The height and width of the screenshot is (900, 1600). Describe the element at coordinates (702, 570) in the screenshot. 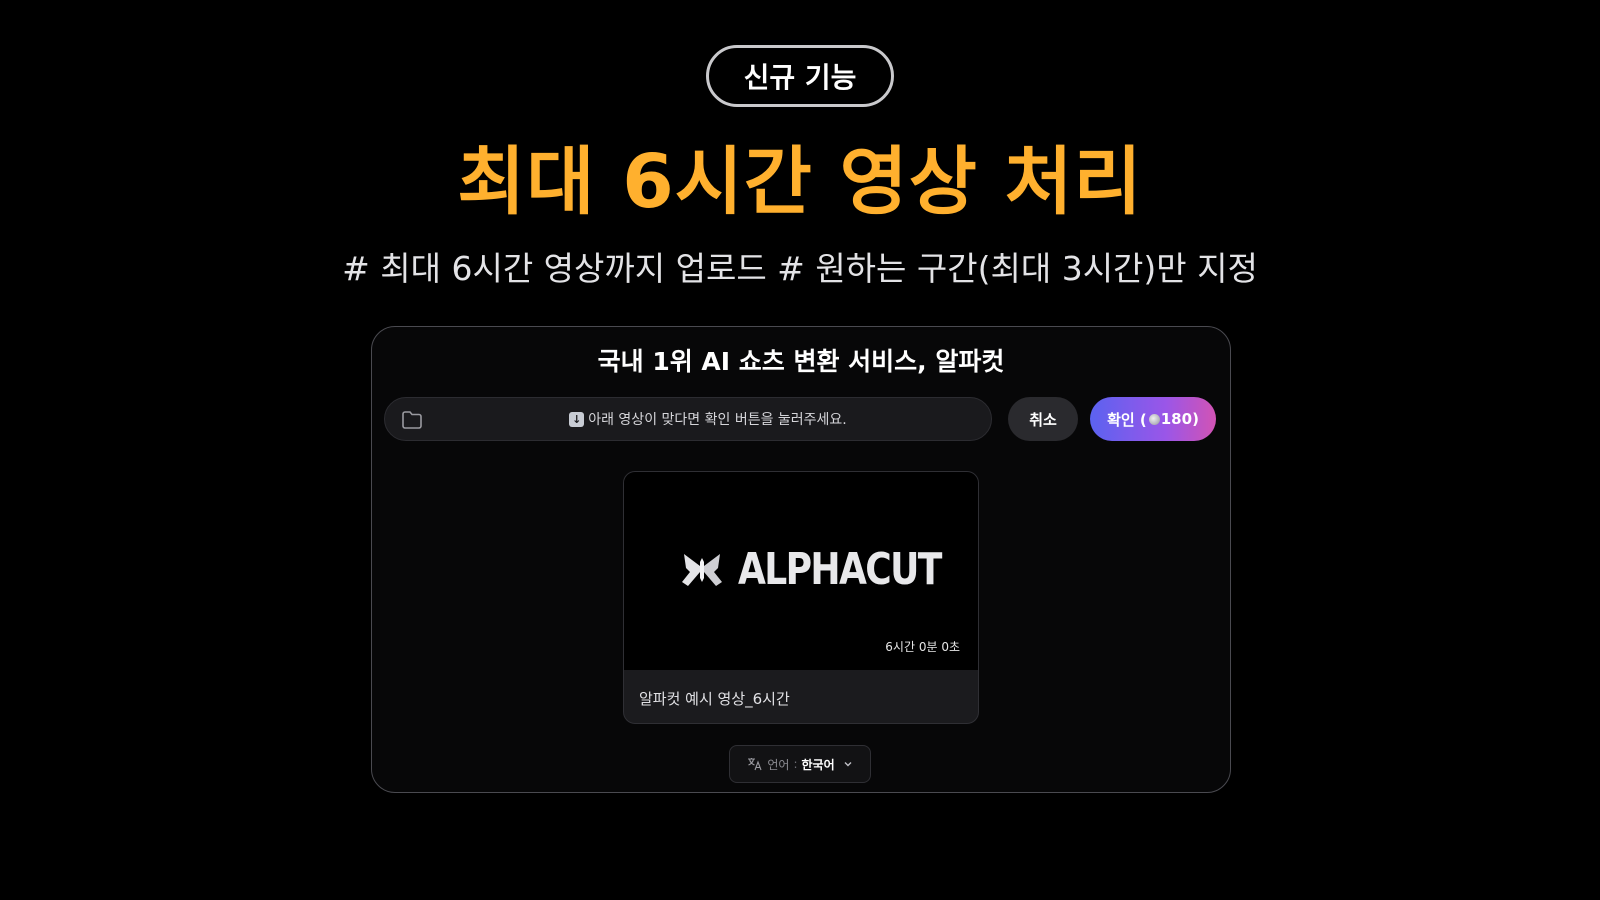

I see `alphacut-logo-icon` at that location.